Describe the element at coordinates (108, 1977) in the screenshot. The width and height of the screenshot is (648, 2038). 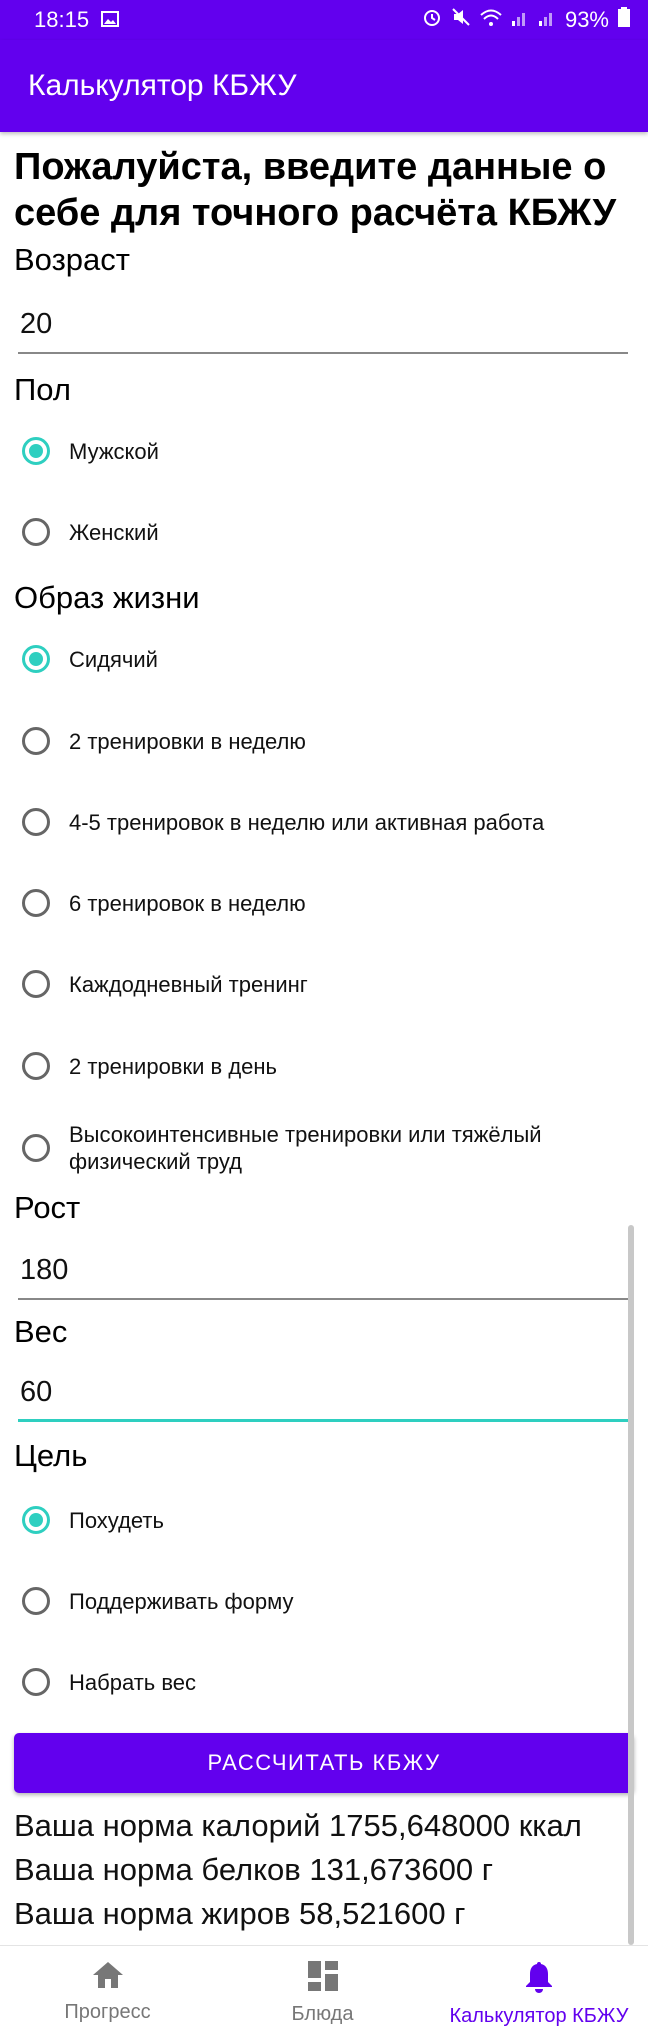
I see `home-icon` at that location.